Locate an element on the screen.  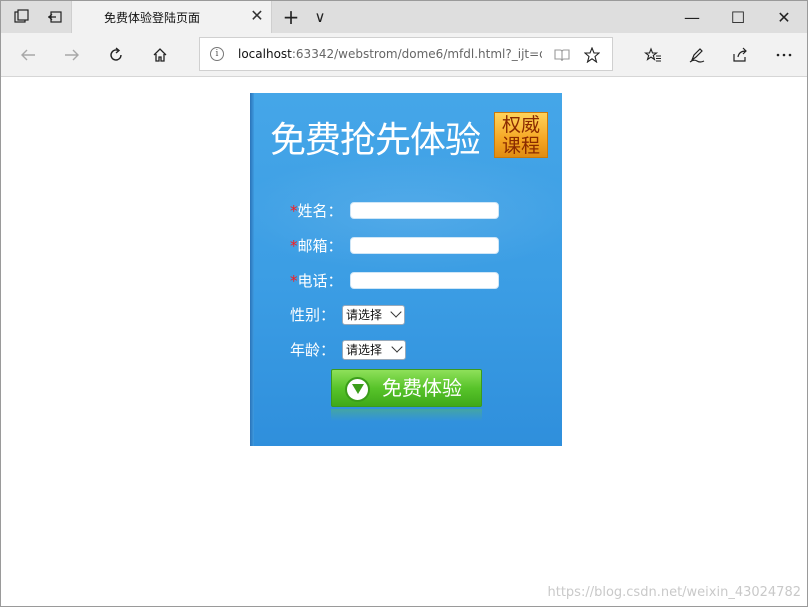
age-select: 请选择 is located at coordinates (374, 350).